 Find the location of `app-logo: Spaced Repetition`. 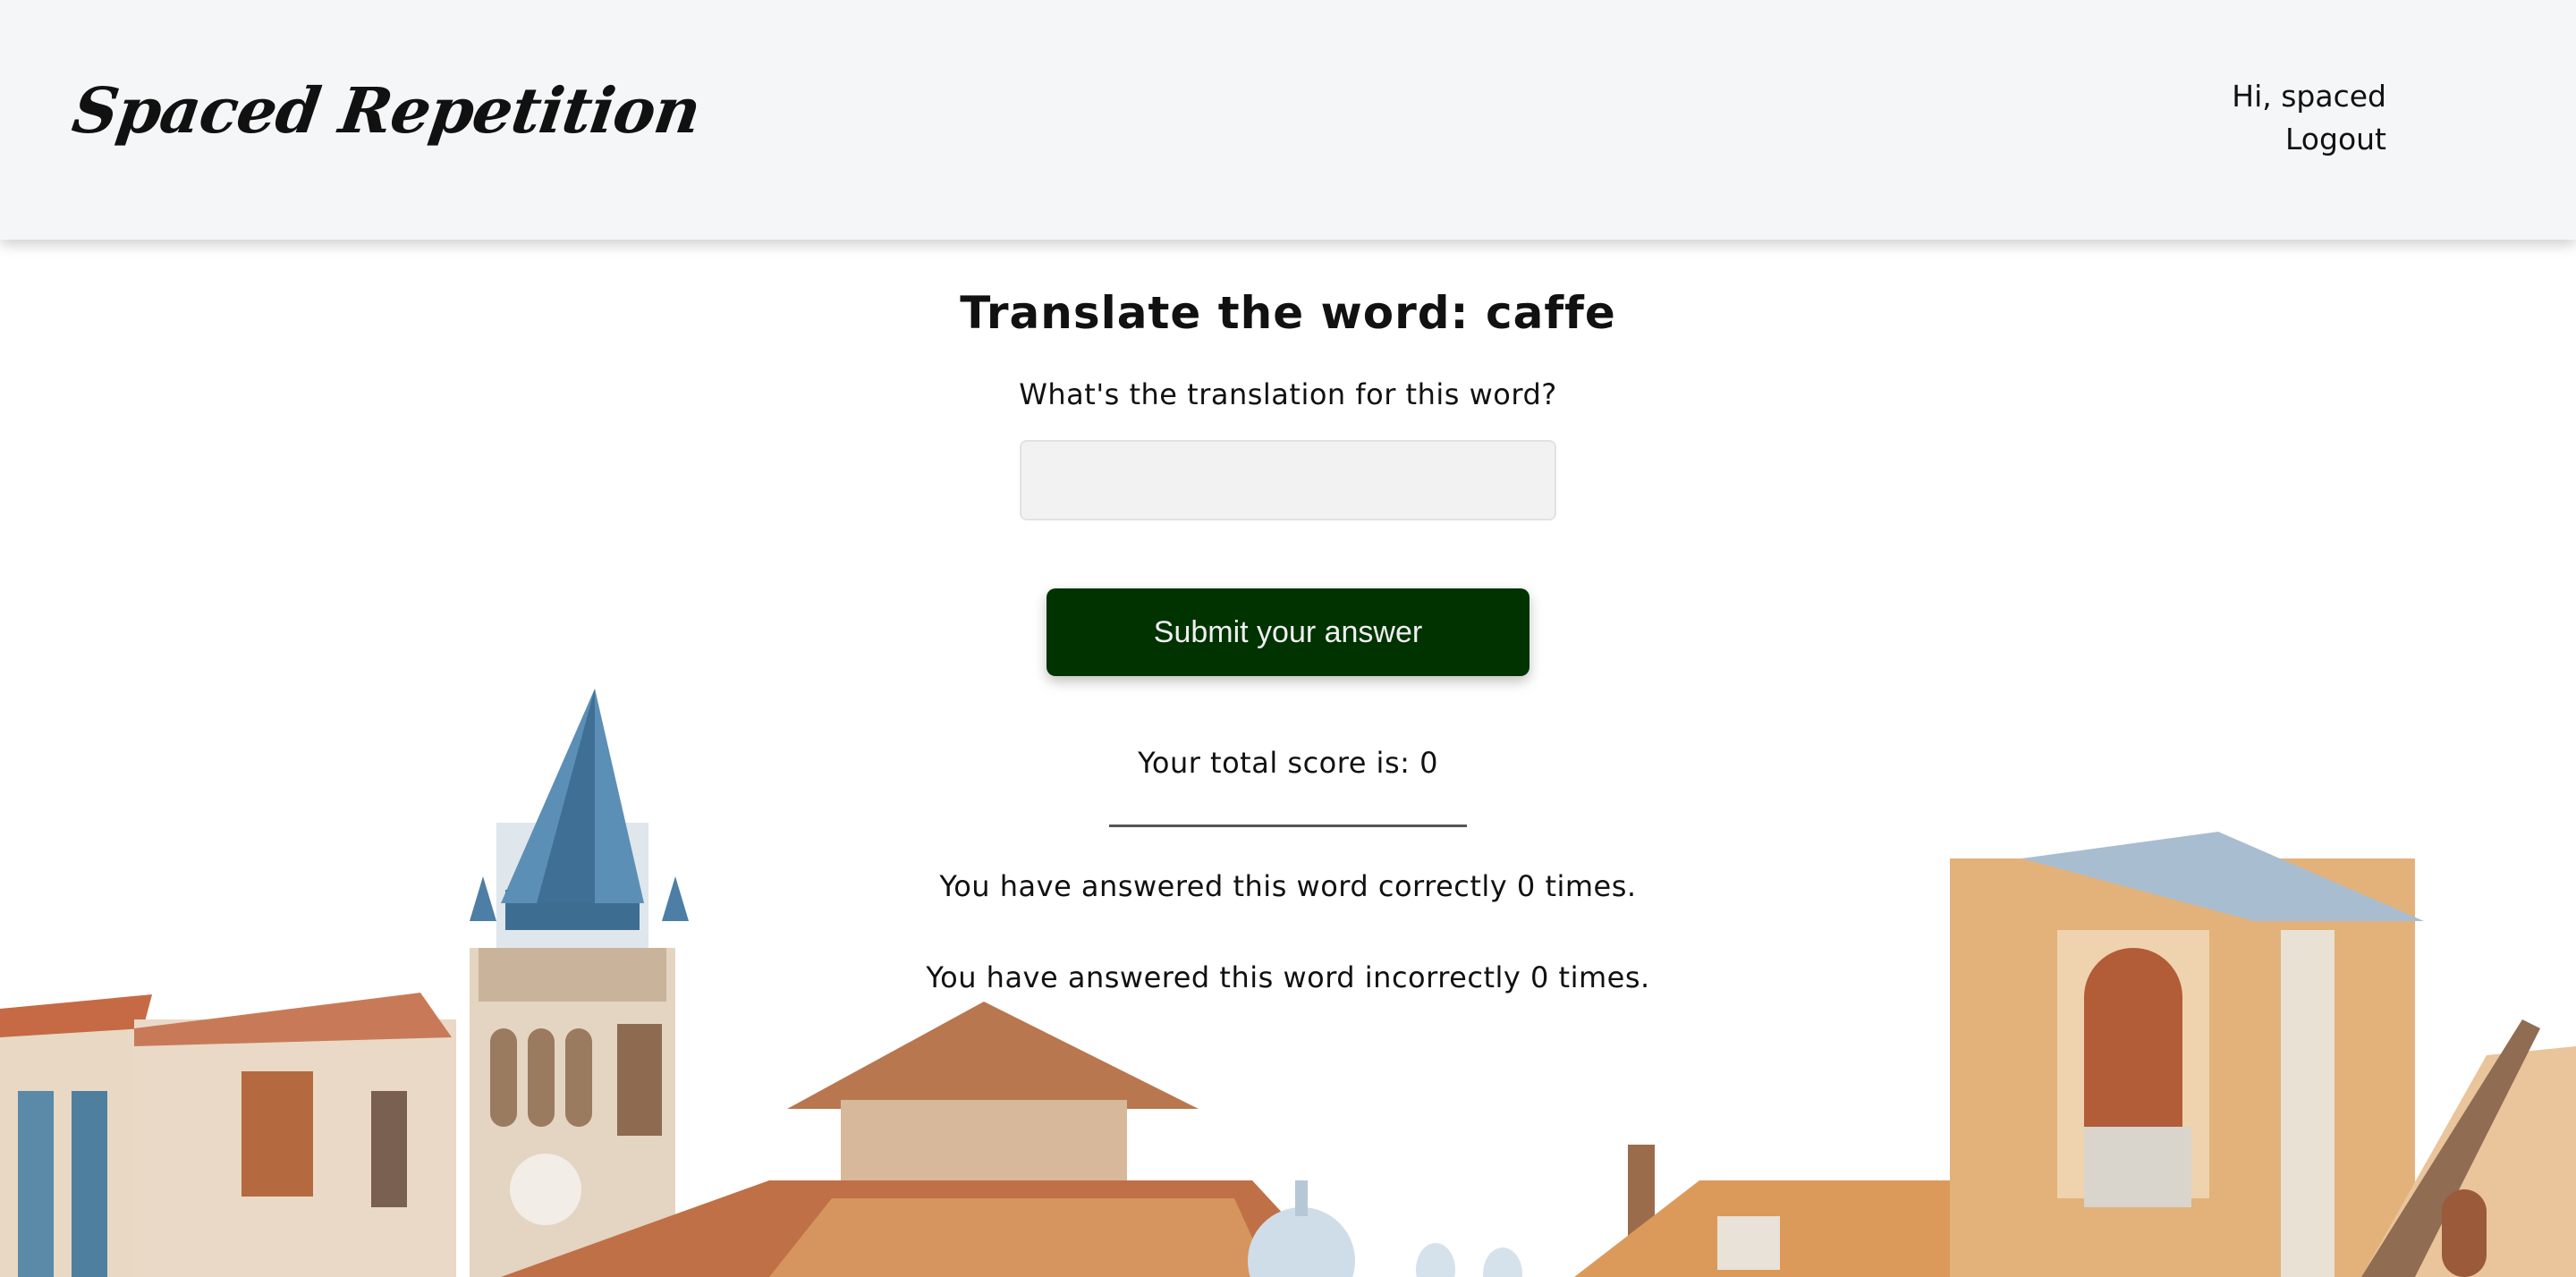

app-logo: Spaced Repetition is located at coordinates (386, 110).